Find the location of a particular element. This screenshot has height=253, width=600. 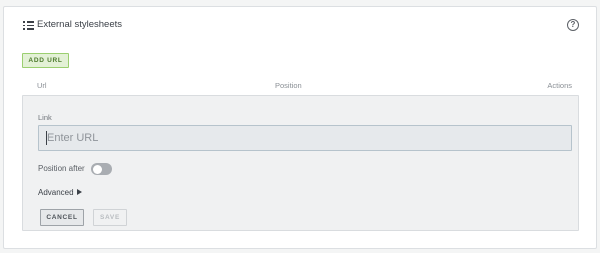

help-icon: ? is located at coordinates (573, 25).